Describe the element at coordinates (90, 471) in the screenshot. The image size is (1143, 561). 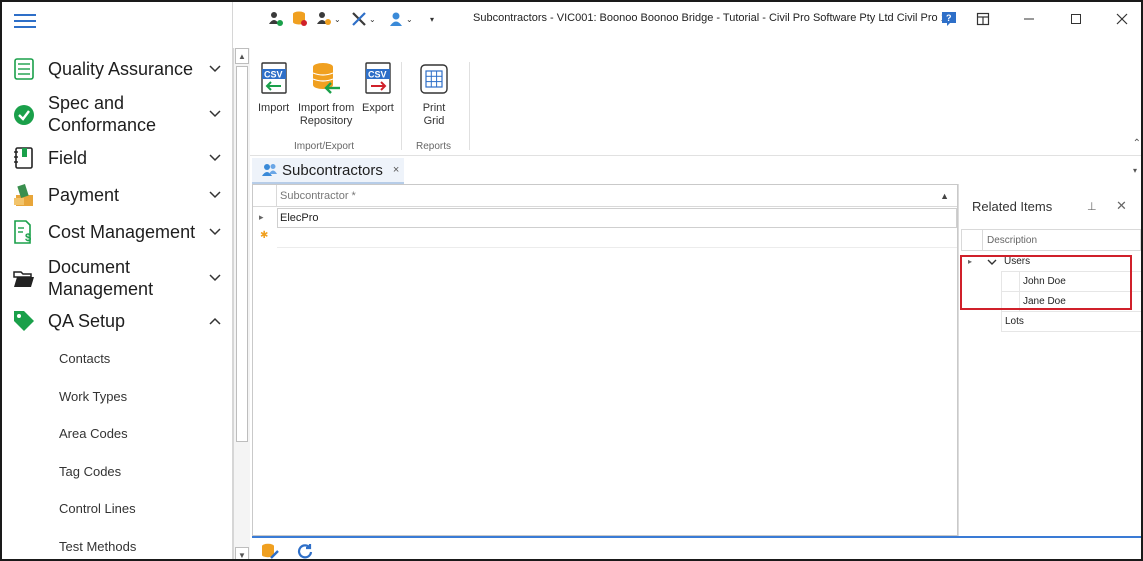
I see `sidebar-subitem-tag-codes: Tag Codes` at that location.